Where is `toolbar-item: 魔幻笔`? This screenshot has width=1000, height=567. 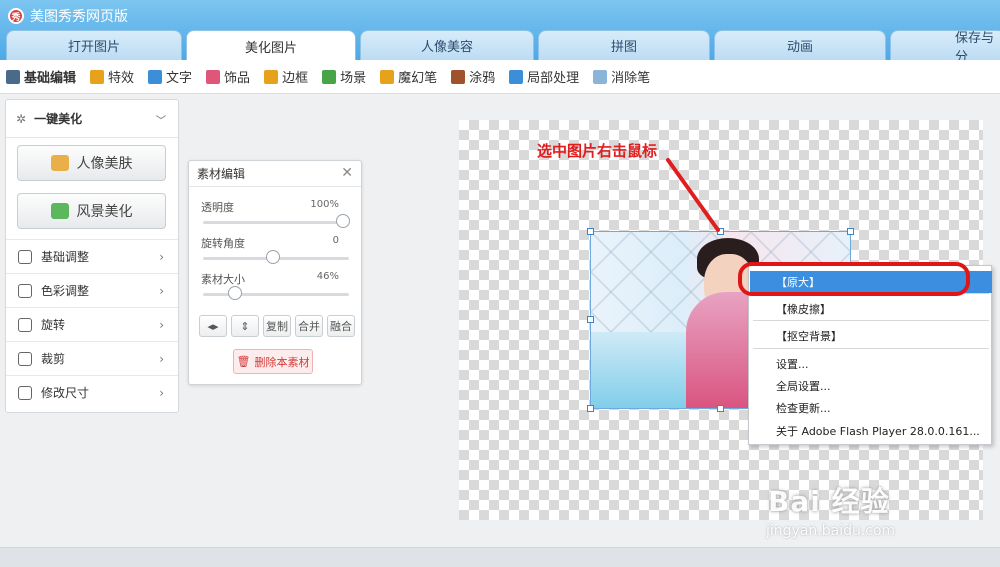 toolbar-item: 魔幻笔 is located at coordinates (408, 76).